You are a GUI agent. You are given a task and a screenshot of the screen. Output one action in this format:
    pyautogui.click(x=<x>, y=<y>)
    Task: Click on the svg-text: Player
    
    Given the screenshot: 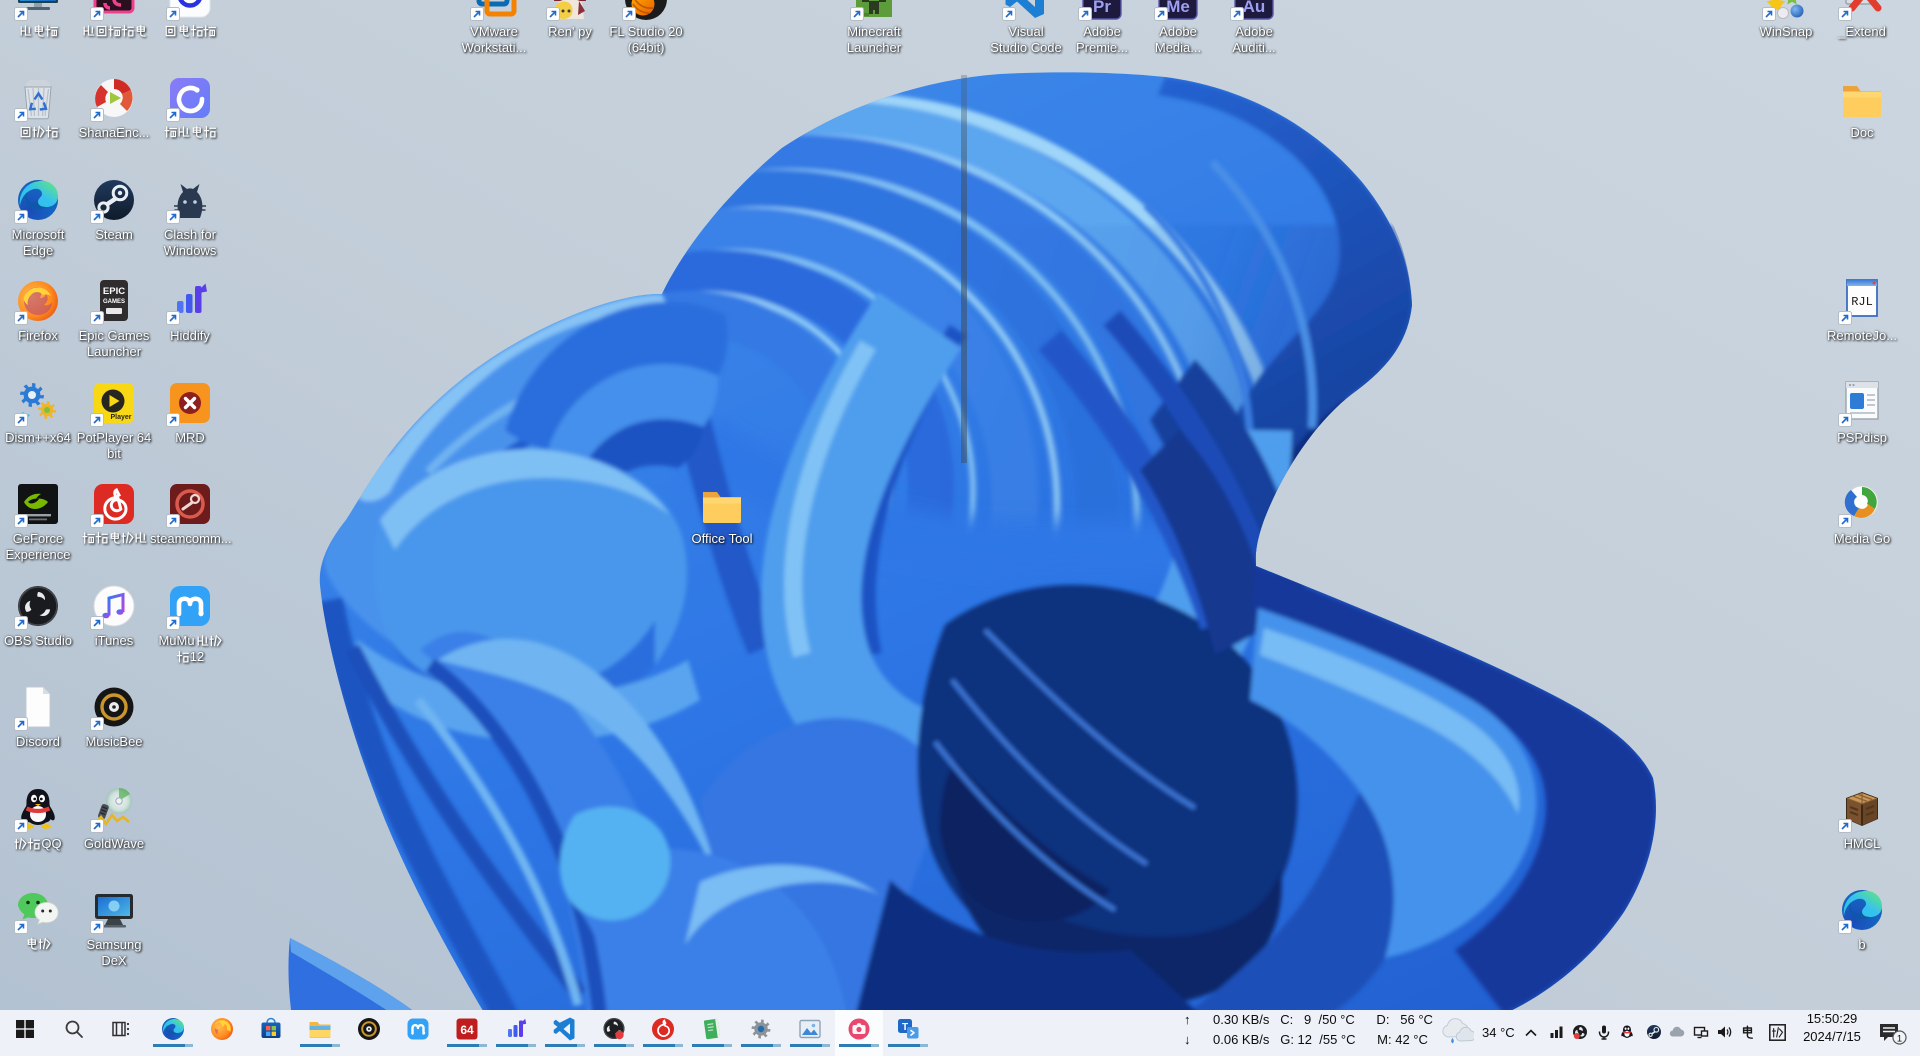 What is the action you would take?
    pyautogui.click(x=120, y=417)
    